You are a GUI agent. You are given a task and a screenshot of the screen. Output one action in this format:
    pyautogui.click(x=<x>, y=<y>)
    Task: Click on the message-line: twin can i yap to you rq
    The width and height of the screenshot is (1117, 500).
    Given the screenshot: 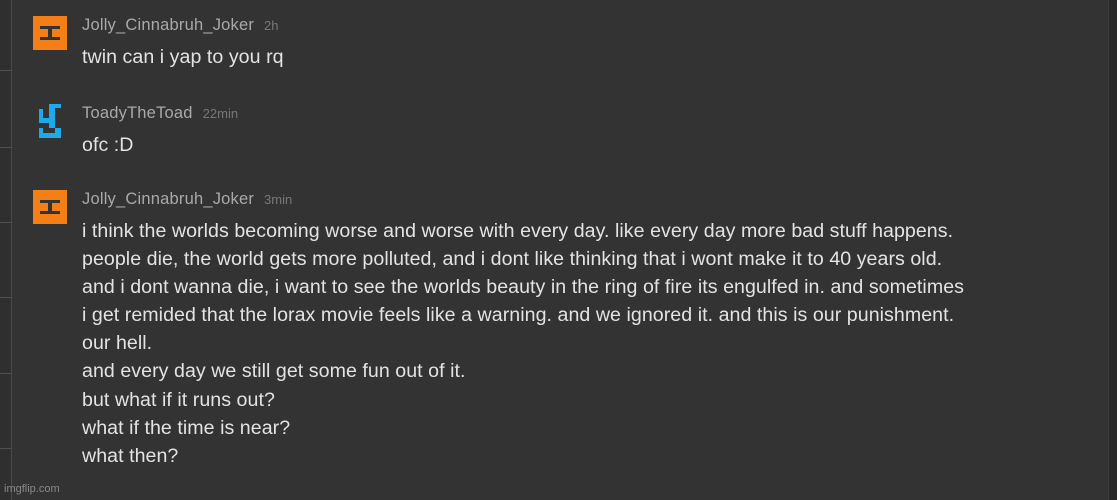 What is the action you would take?
    pyautogui.click(x=183, y=57)
    